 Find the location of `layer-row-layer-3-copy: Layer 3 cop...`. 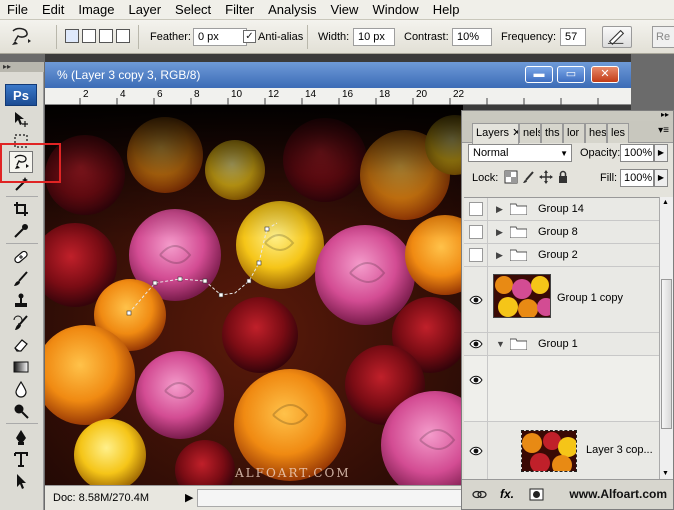

layer-row-layer-3-copy: Layer 3 cop... is located at coordinates (561, 450).